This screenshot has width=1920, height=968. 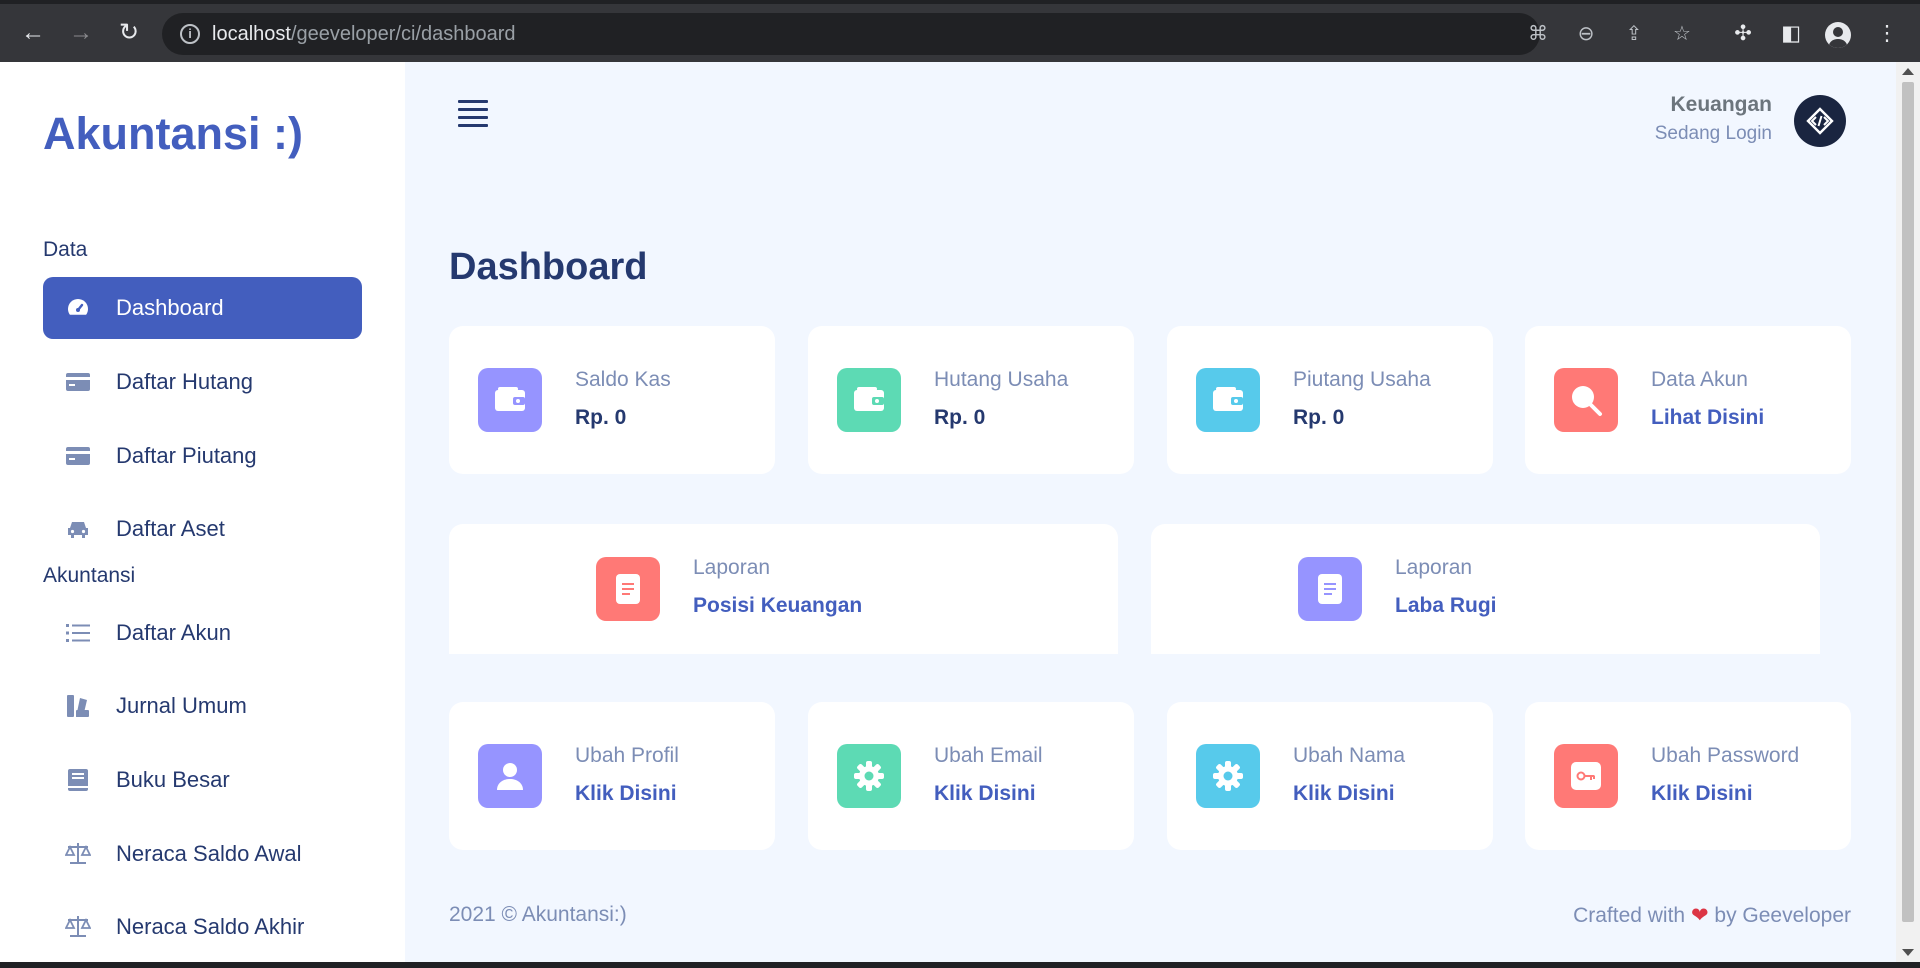 I want to click on sidebar-item-neraca-saldo-awal: Neraca Saldo Awal, so click(x=202, y=854).